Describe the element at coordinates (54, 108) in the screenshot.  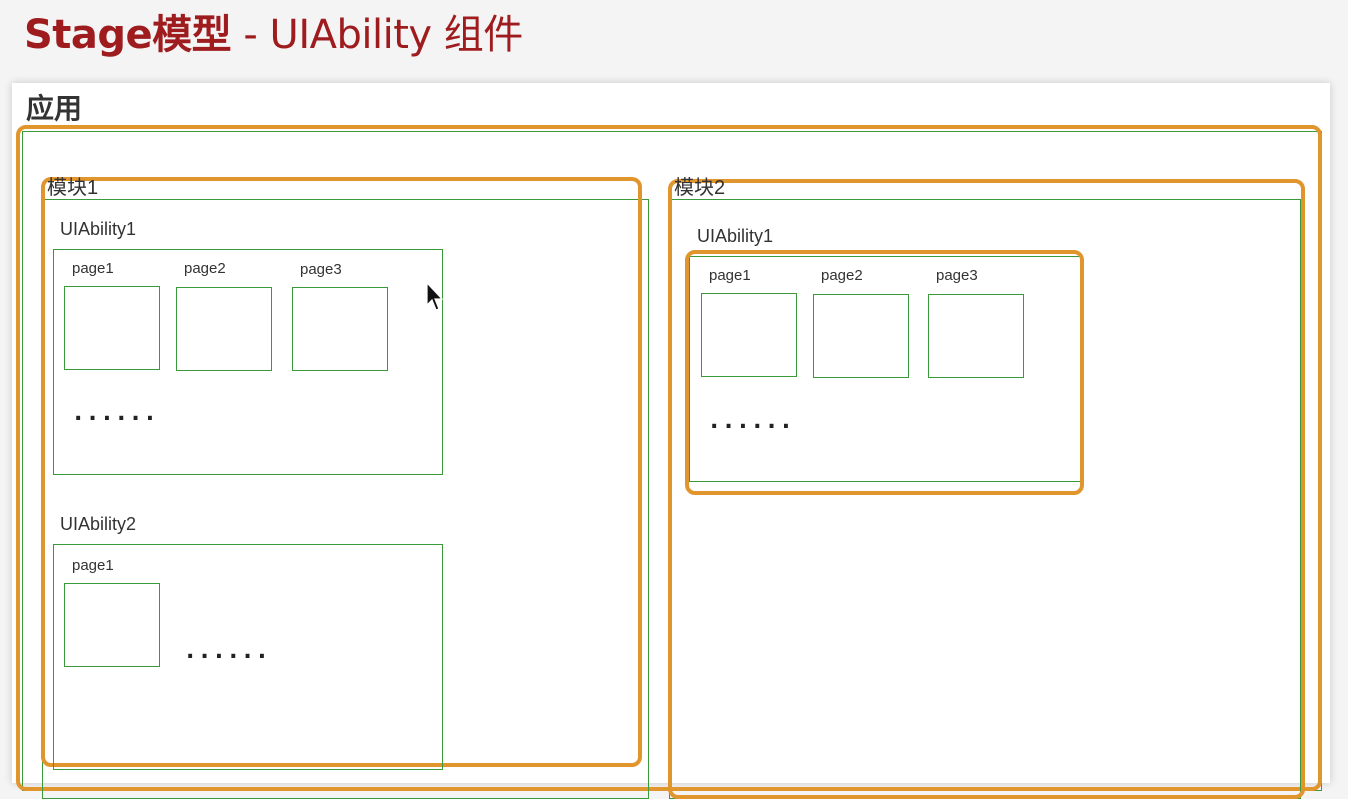
I see `app-label: 应用` at that location.